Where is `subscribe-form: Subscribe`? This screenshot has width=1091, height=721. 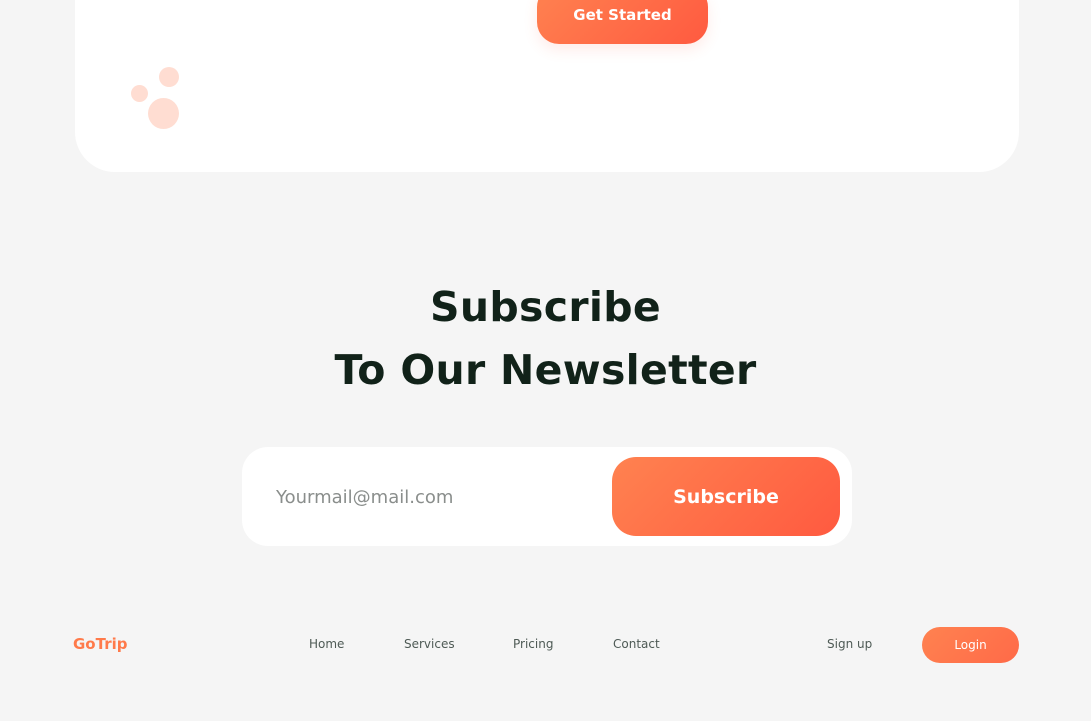
subscribe-form: Subscribe is located at coordinates (547, 496).